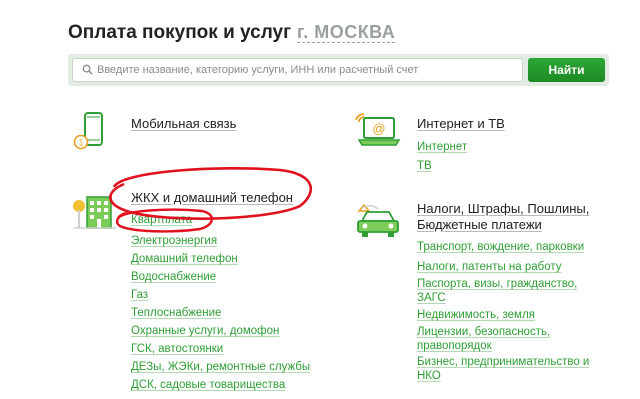 This screenshot has width=640, height=399. What do you see at coordinates (80, 143) in the screenshot?
I see `svg-text: 1` at bounding box center [80, 143].